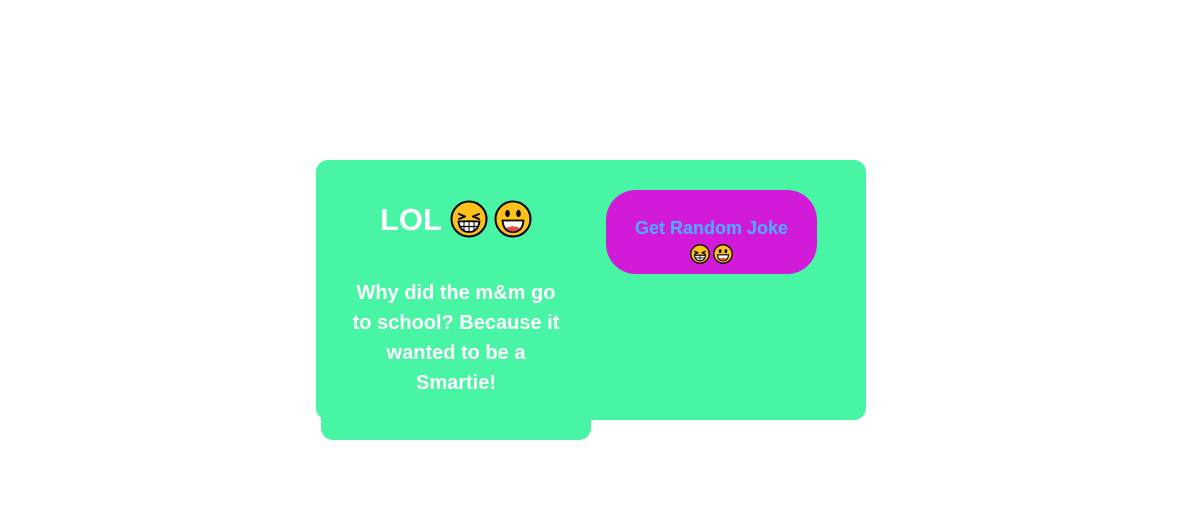 This screenshot has width=1202, height=516. I want to click on get-random-joke-button: Get Random Joke, so click(711, 232).